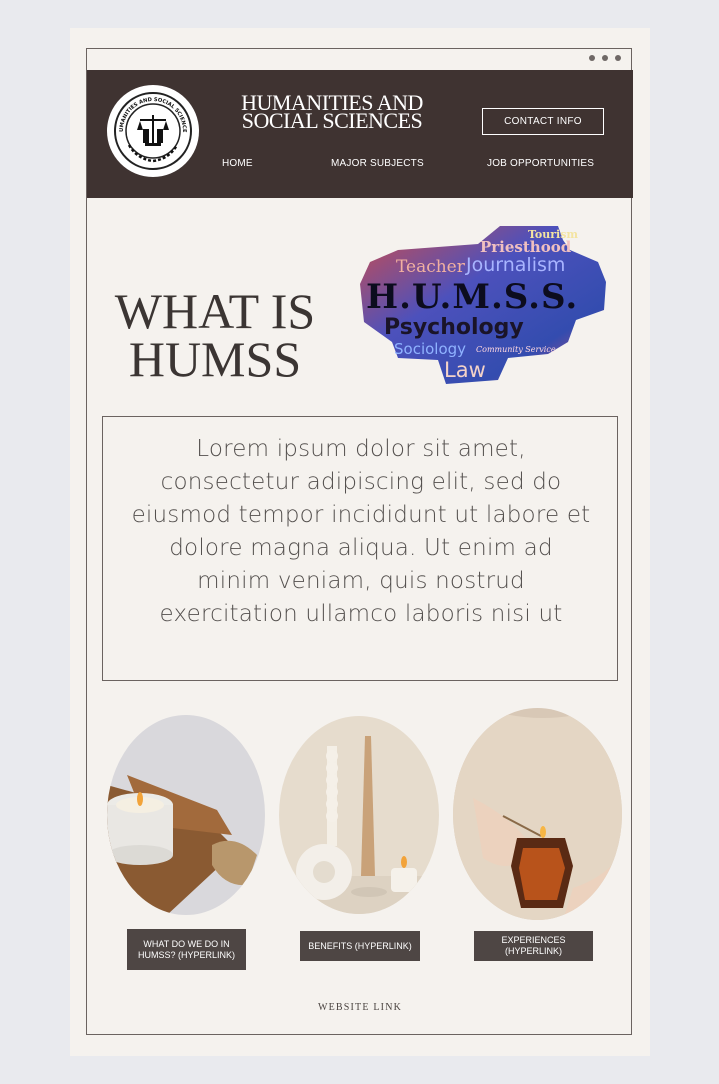  Describe the element at coordinates (186, 949) in the screenshot. I see `what-do-we-do-link: WHAT DO WE DO IN HUMSS? (HYPERLINK)` at that location.